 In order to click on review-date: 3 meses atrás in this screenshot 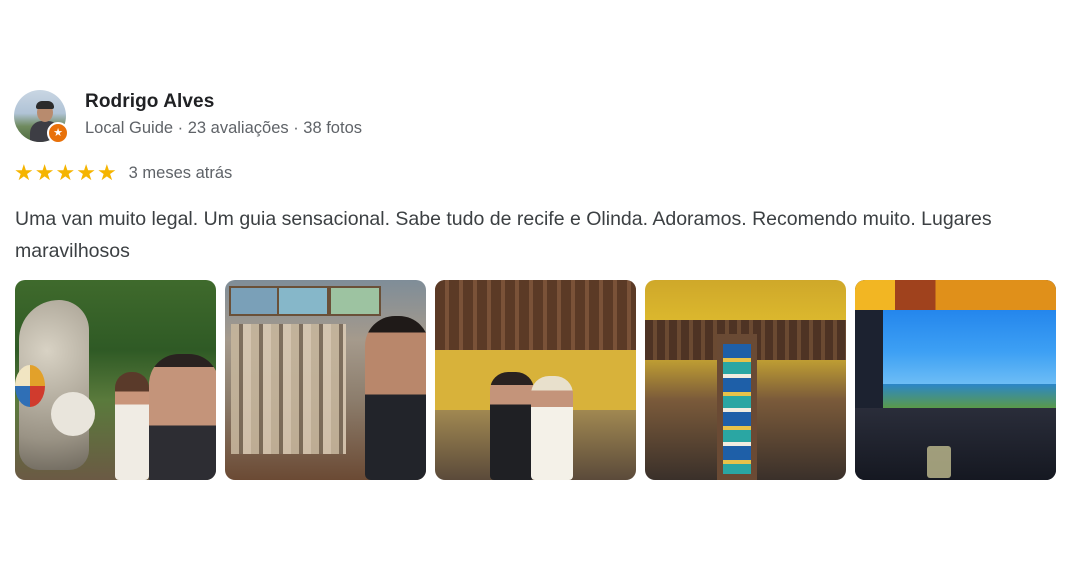, I will do `click(180, 172)`.